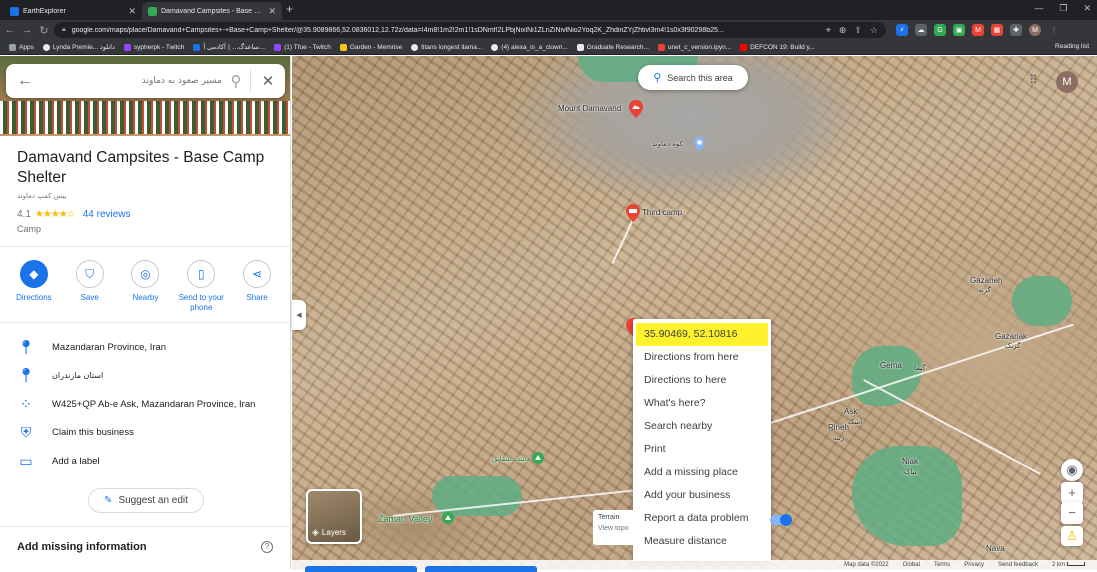 This screenshot has width=1097, height=572. I want to click on map-label-rineh-fa: رینه, so click(838, 438).